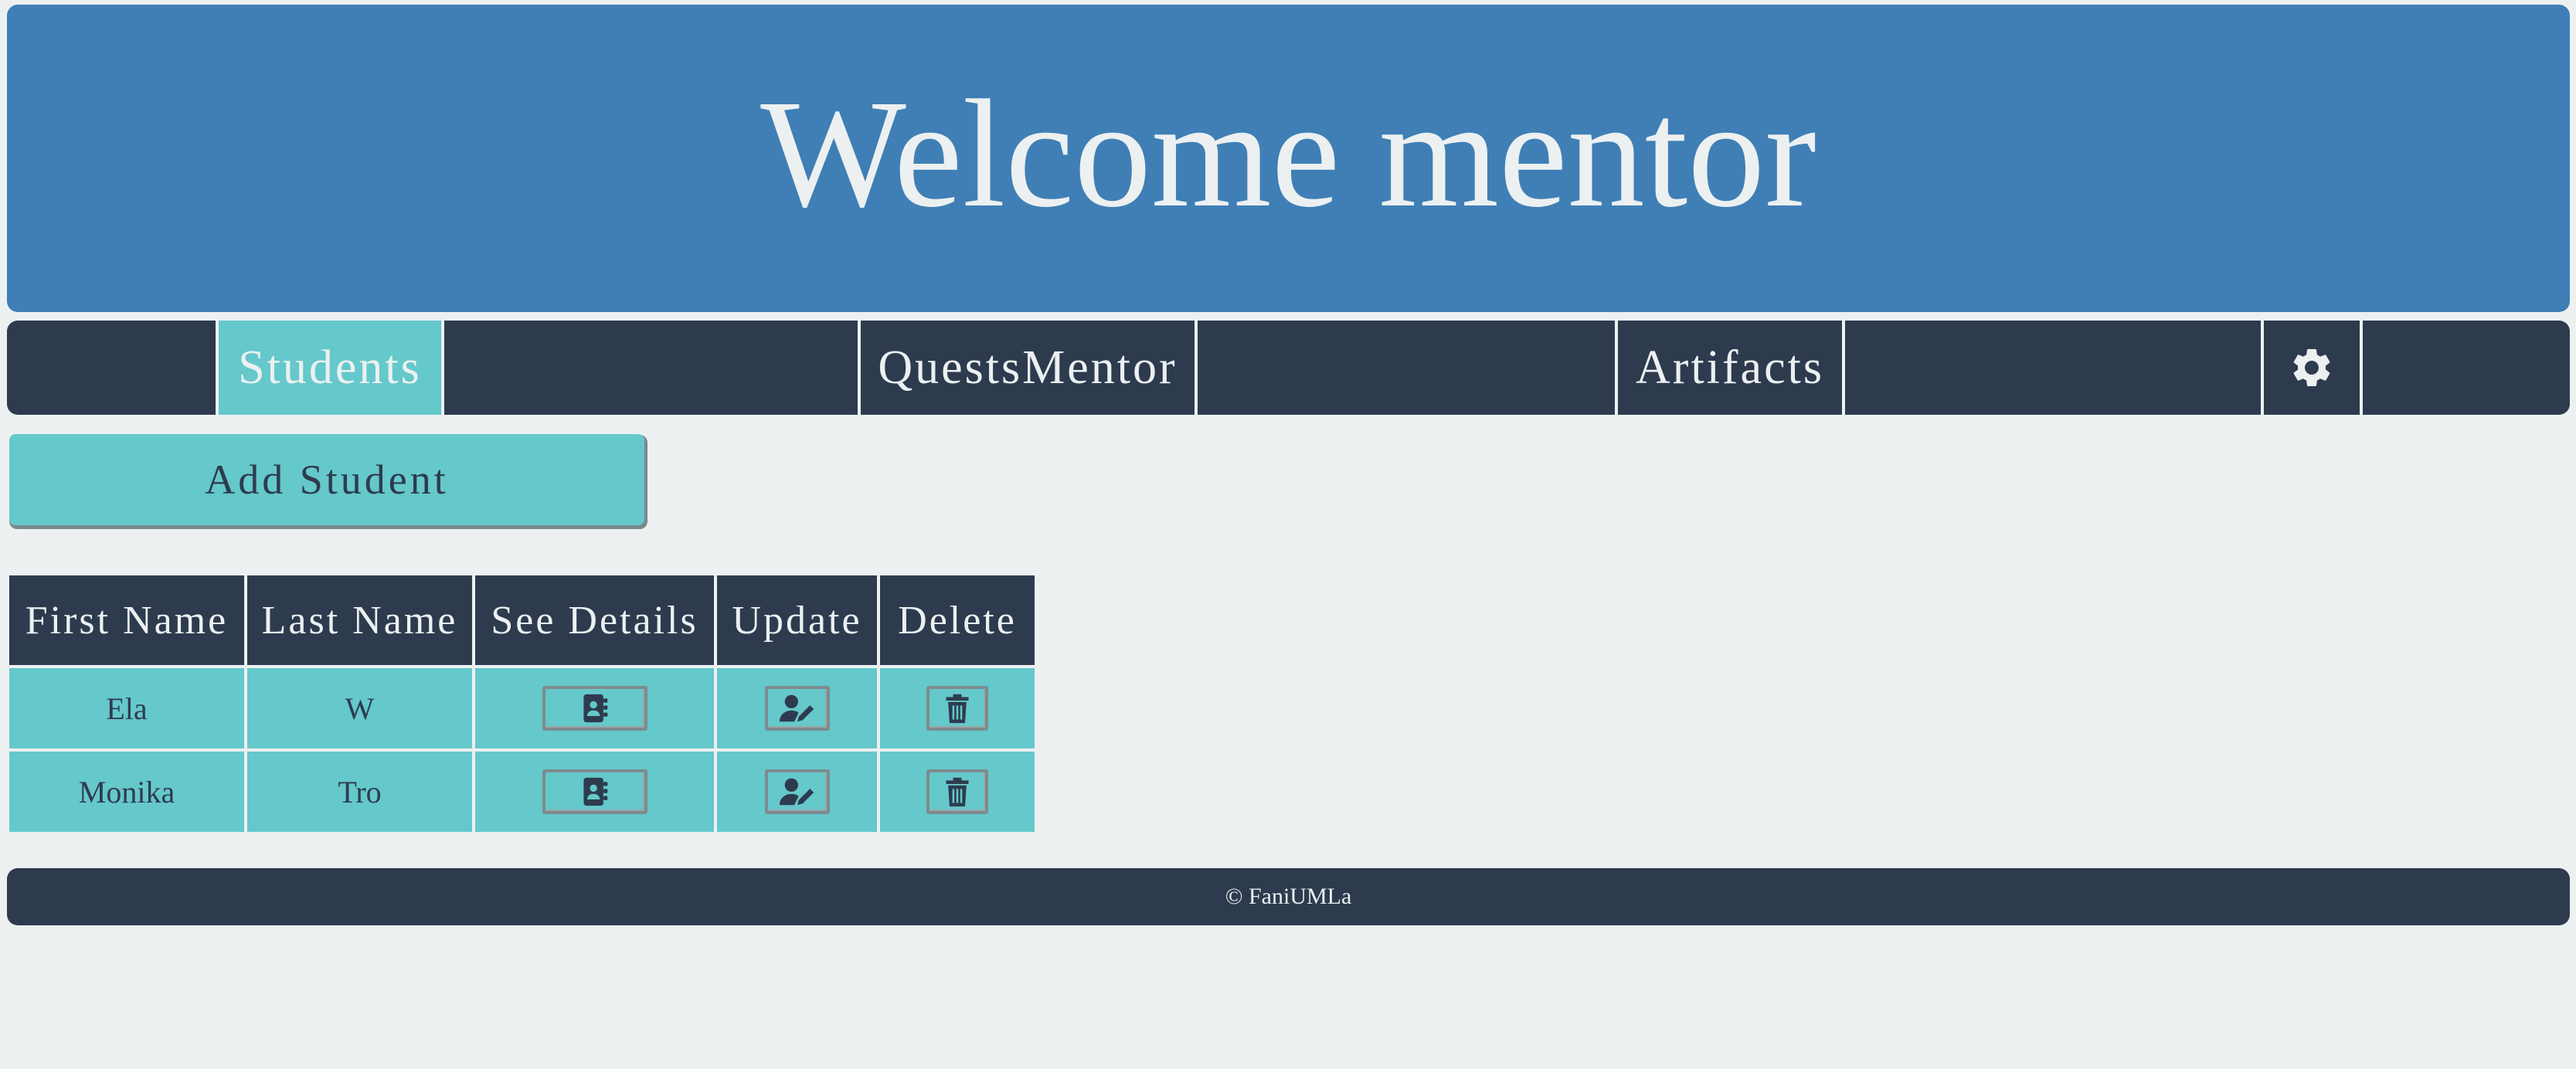 Image resolution: width=2576 pixels, height=1069 pixels. Describe the element at coordinates (126, 708) in the screenshot. I see `cell-first-name: Ela` at that location.